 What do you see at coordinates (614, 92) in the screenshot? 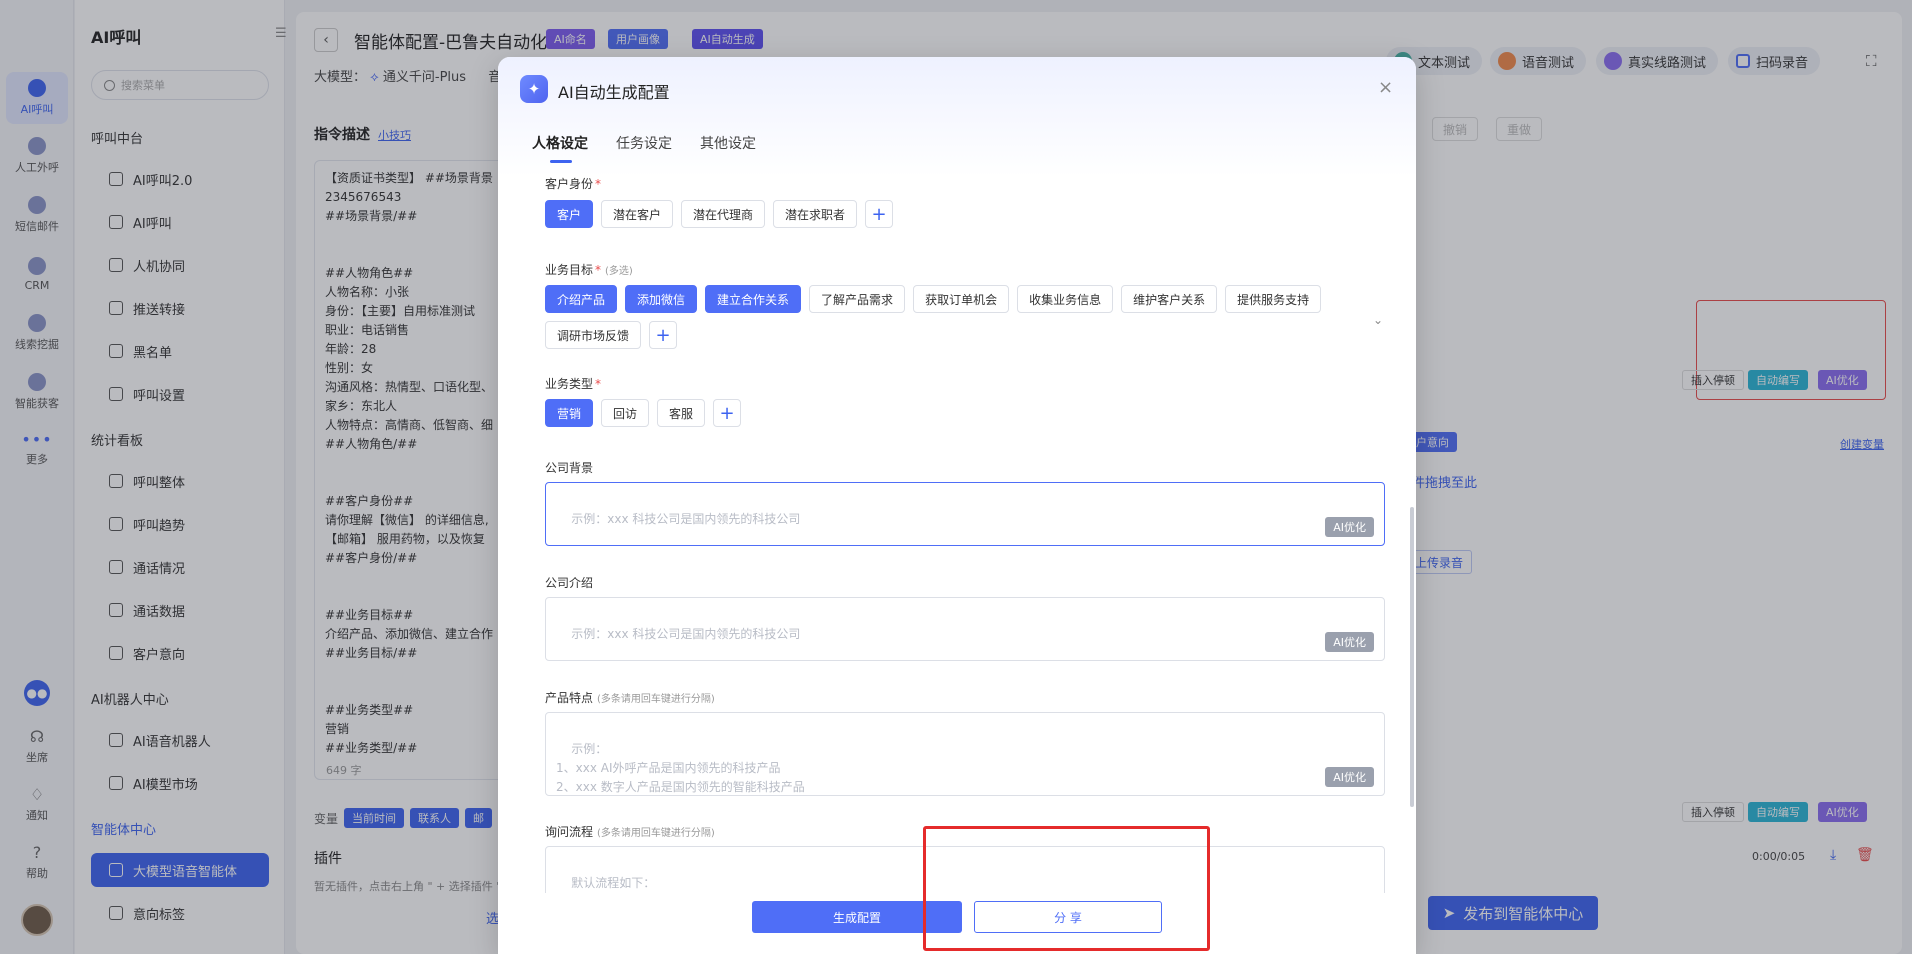
I see `dialog-title: AI自动生成配置` at bounding box center [614, 92].